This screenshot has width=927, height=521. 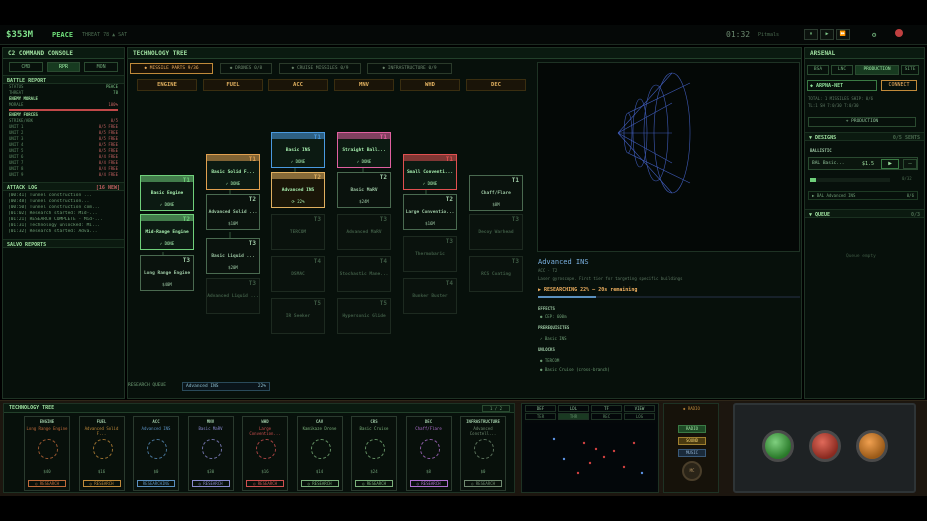 What do you see at coordinates (298, 190) in the screenshot?
I see `tech-node: T2 Advanced INS ⟳ 22%` at bounding box center [298, 190].